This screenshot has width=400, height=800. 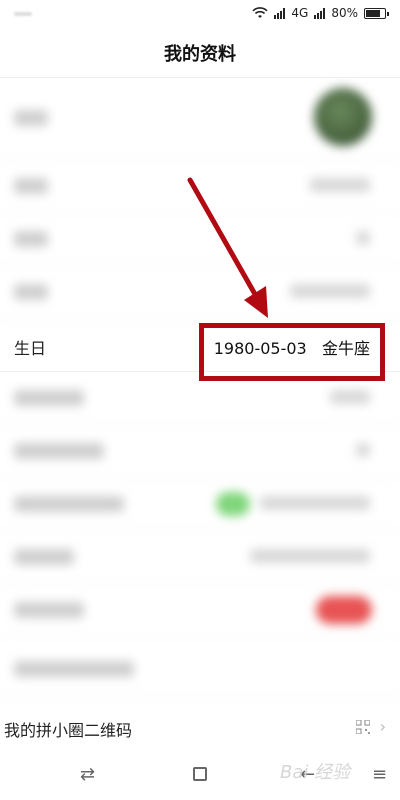 What do you see at coordinates (200, 774) in the screenshot?
I see `home-square-icon` at bounding box center [200, 774].